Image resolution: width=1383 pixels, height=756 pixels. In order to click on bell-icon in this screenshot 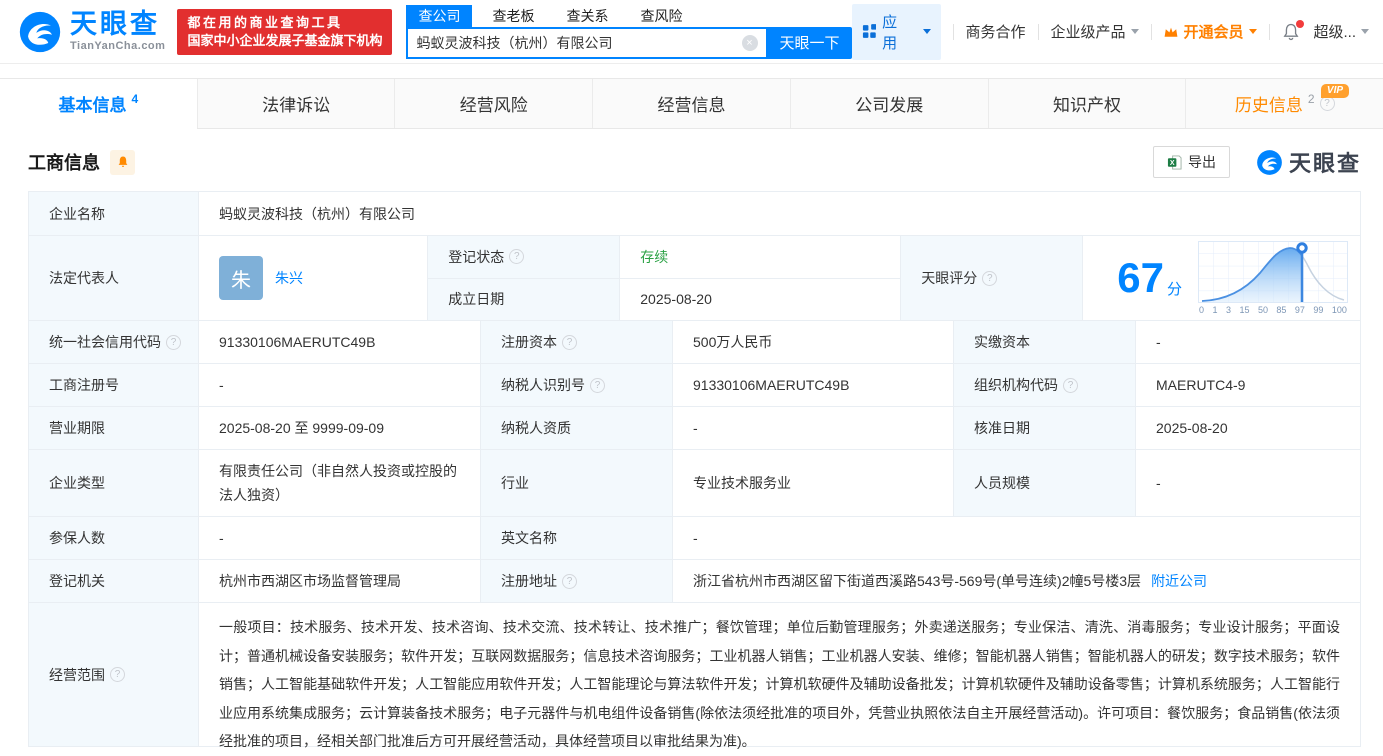, I will do `click(122, 161)`.